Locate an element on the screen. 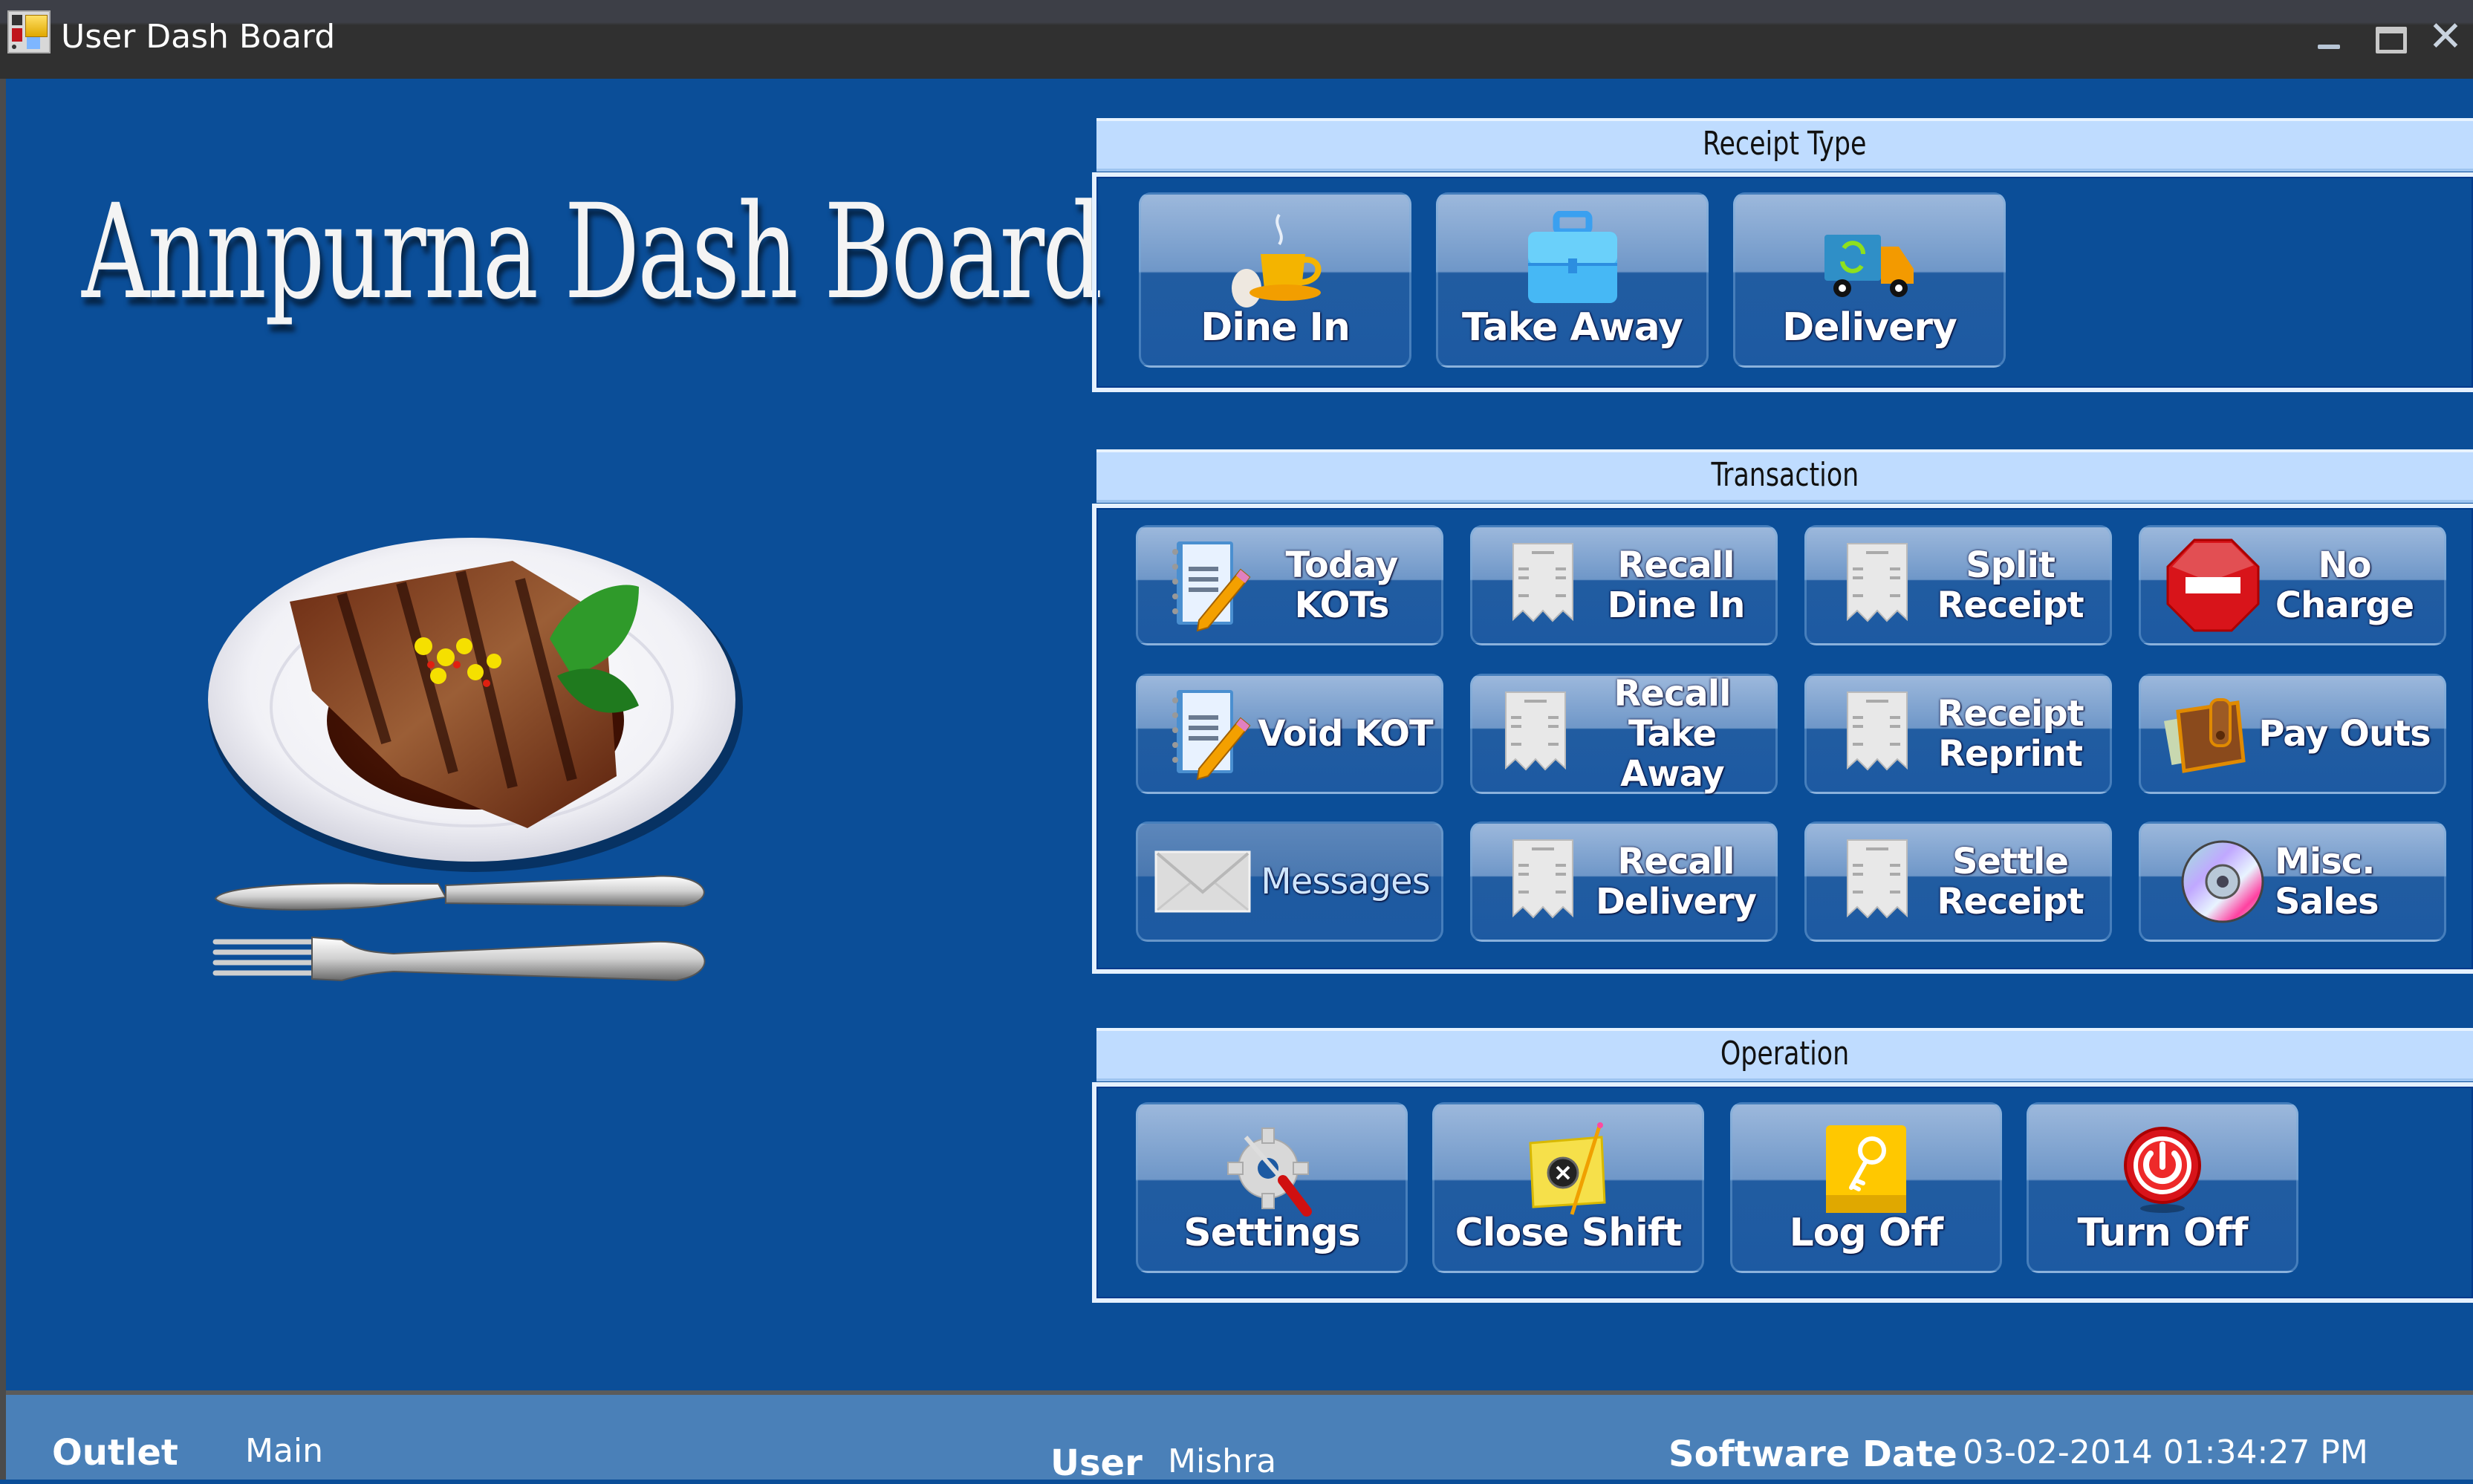  recall-dine-in-button: Recall Dine In is located at coordinates (1624, 585).